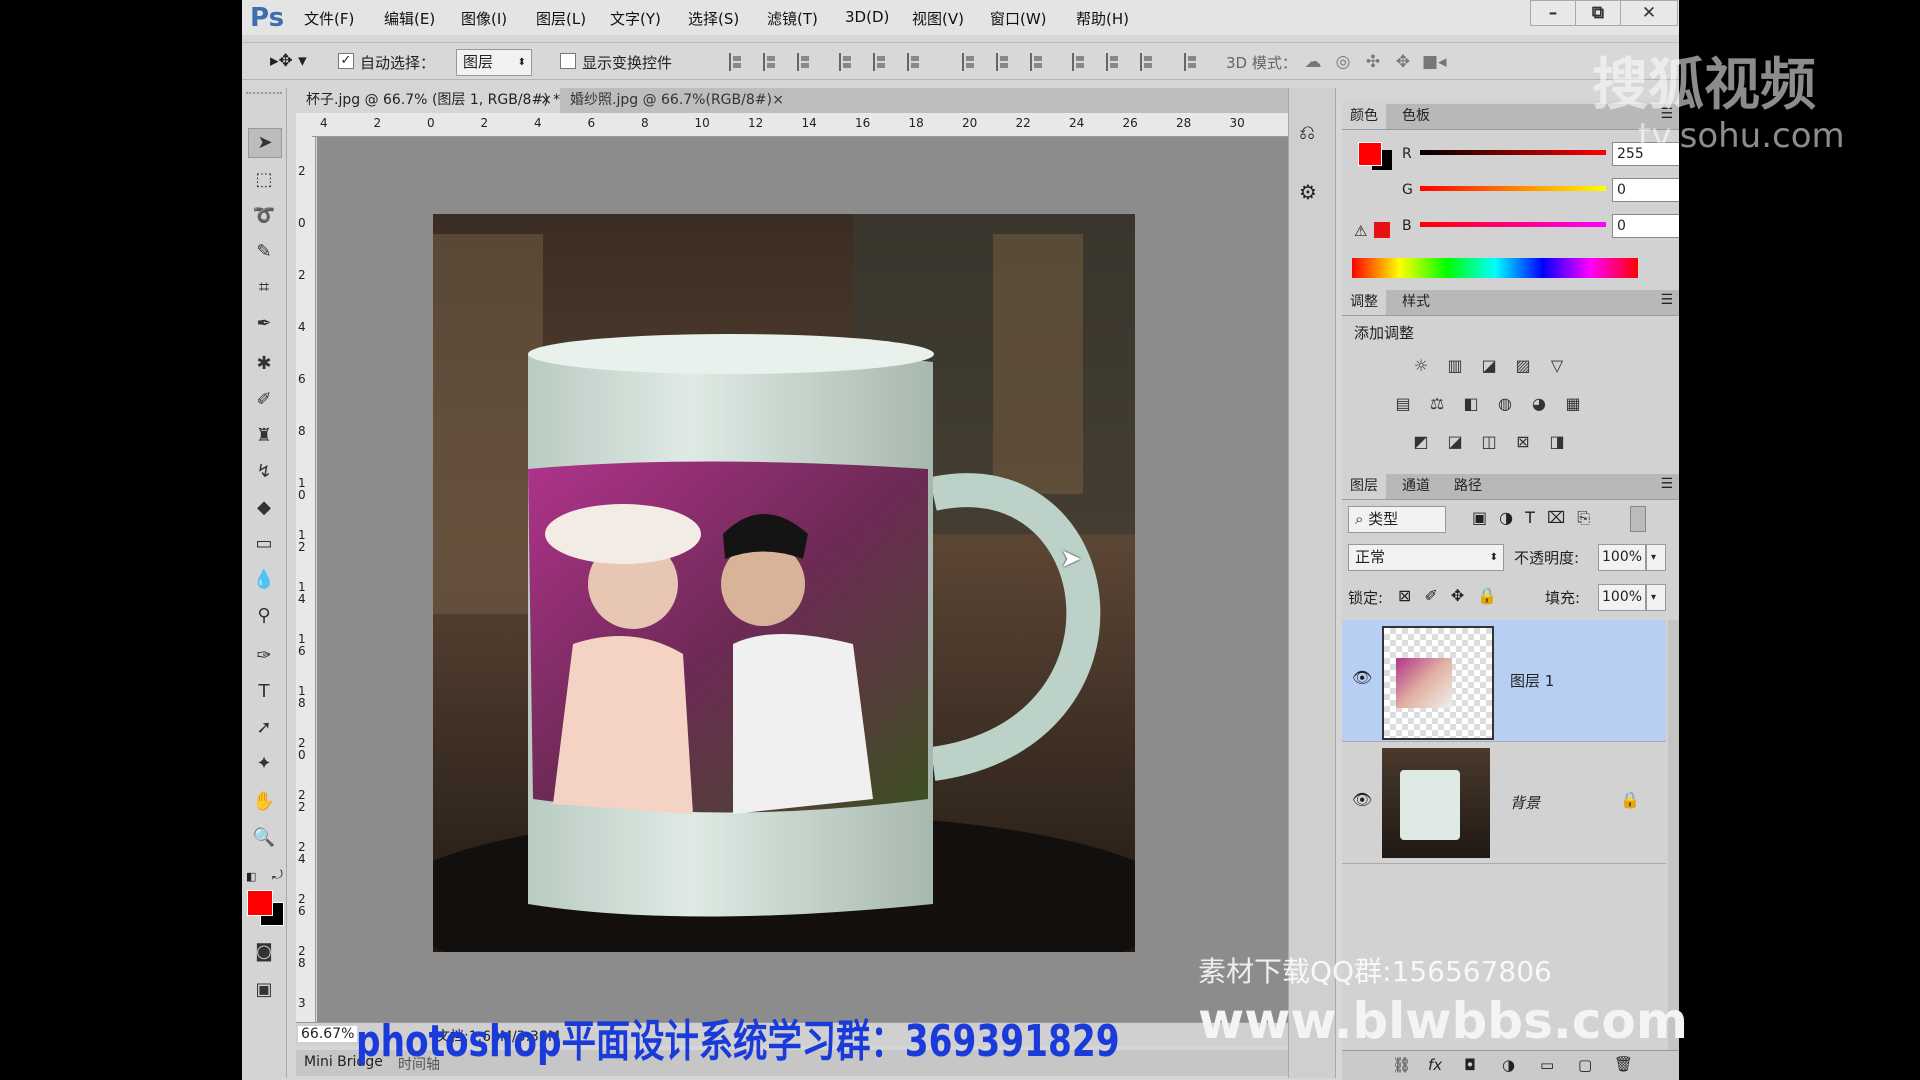  I want to click on tab-paths: 路径, so click(1468, 486).